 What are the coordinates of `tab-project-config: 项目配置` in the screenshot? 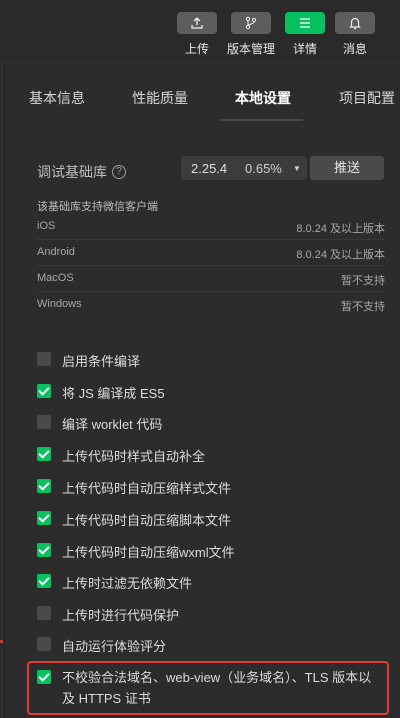 It's located at (367, 98).